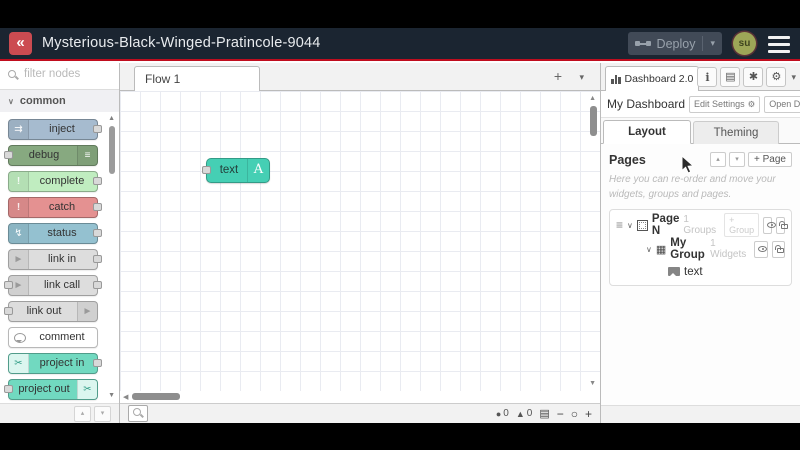 The image size is (800, 450). I want to click on palette-node-catch: ! catch, so click(55, 207).